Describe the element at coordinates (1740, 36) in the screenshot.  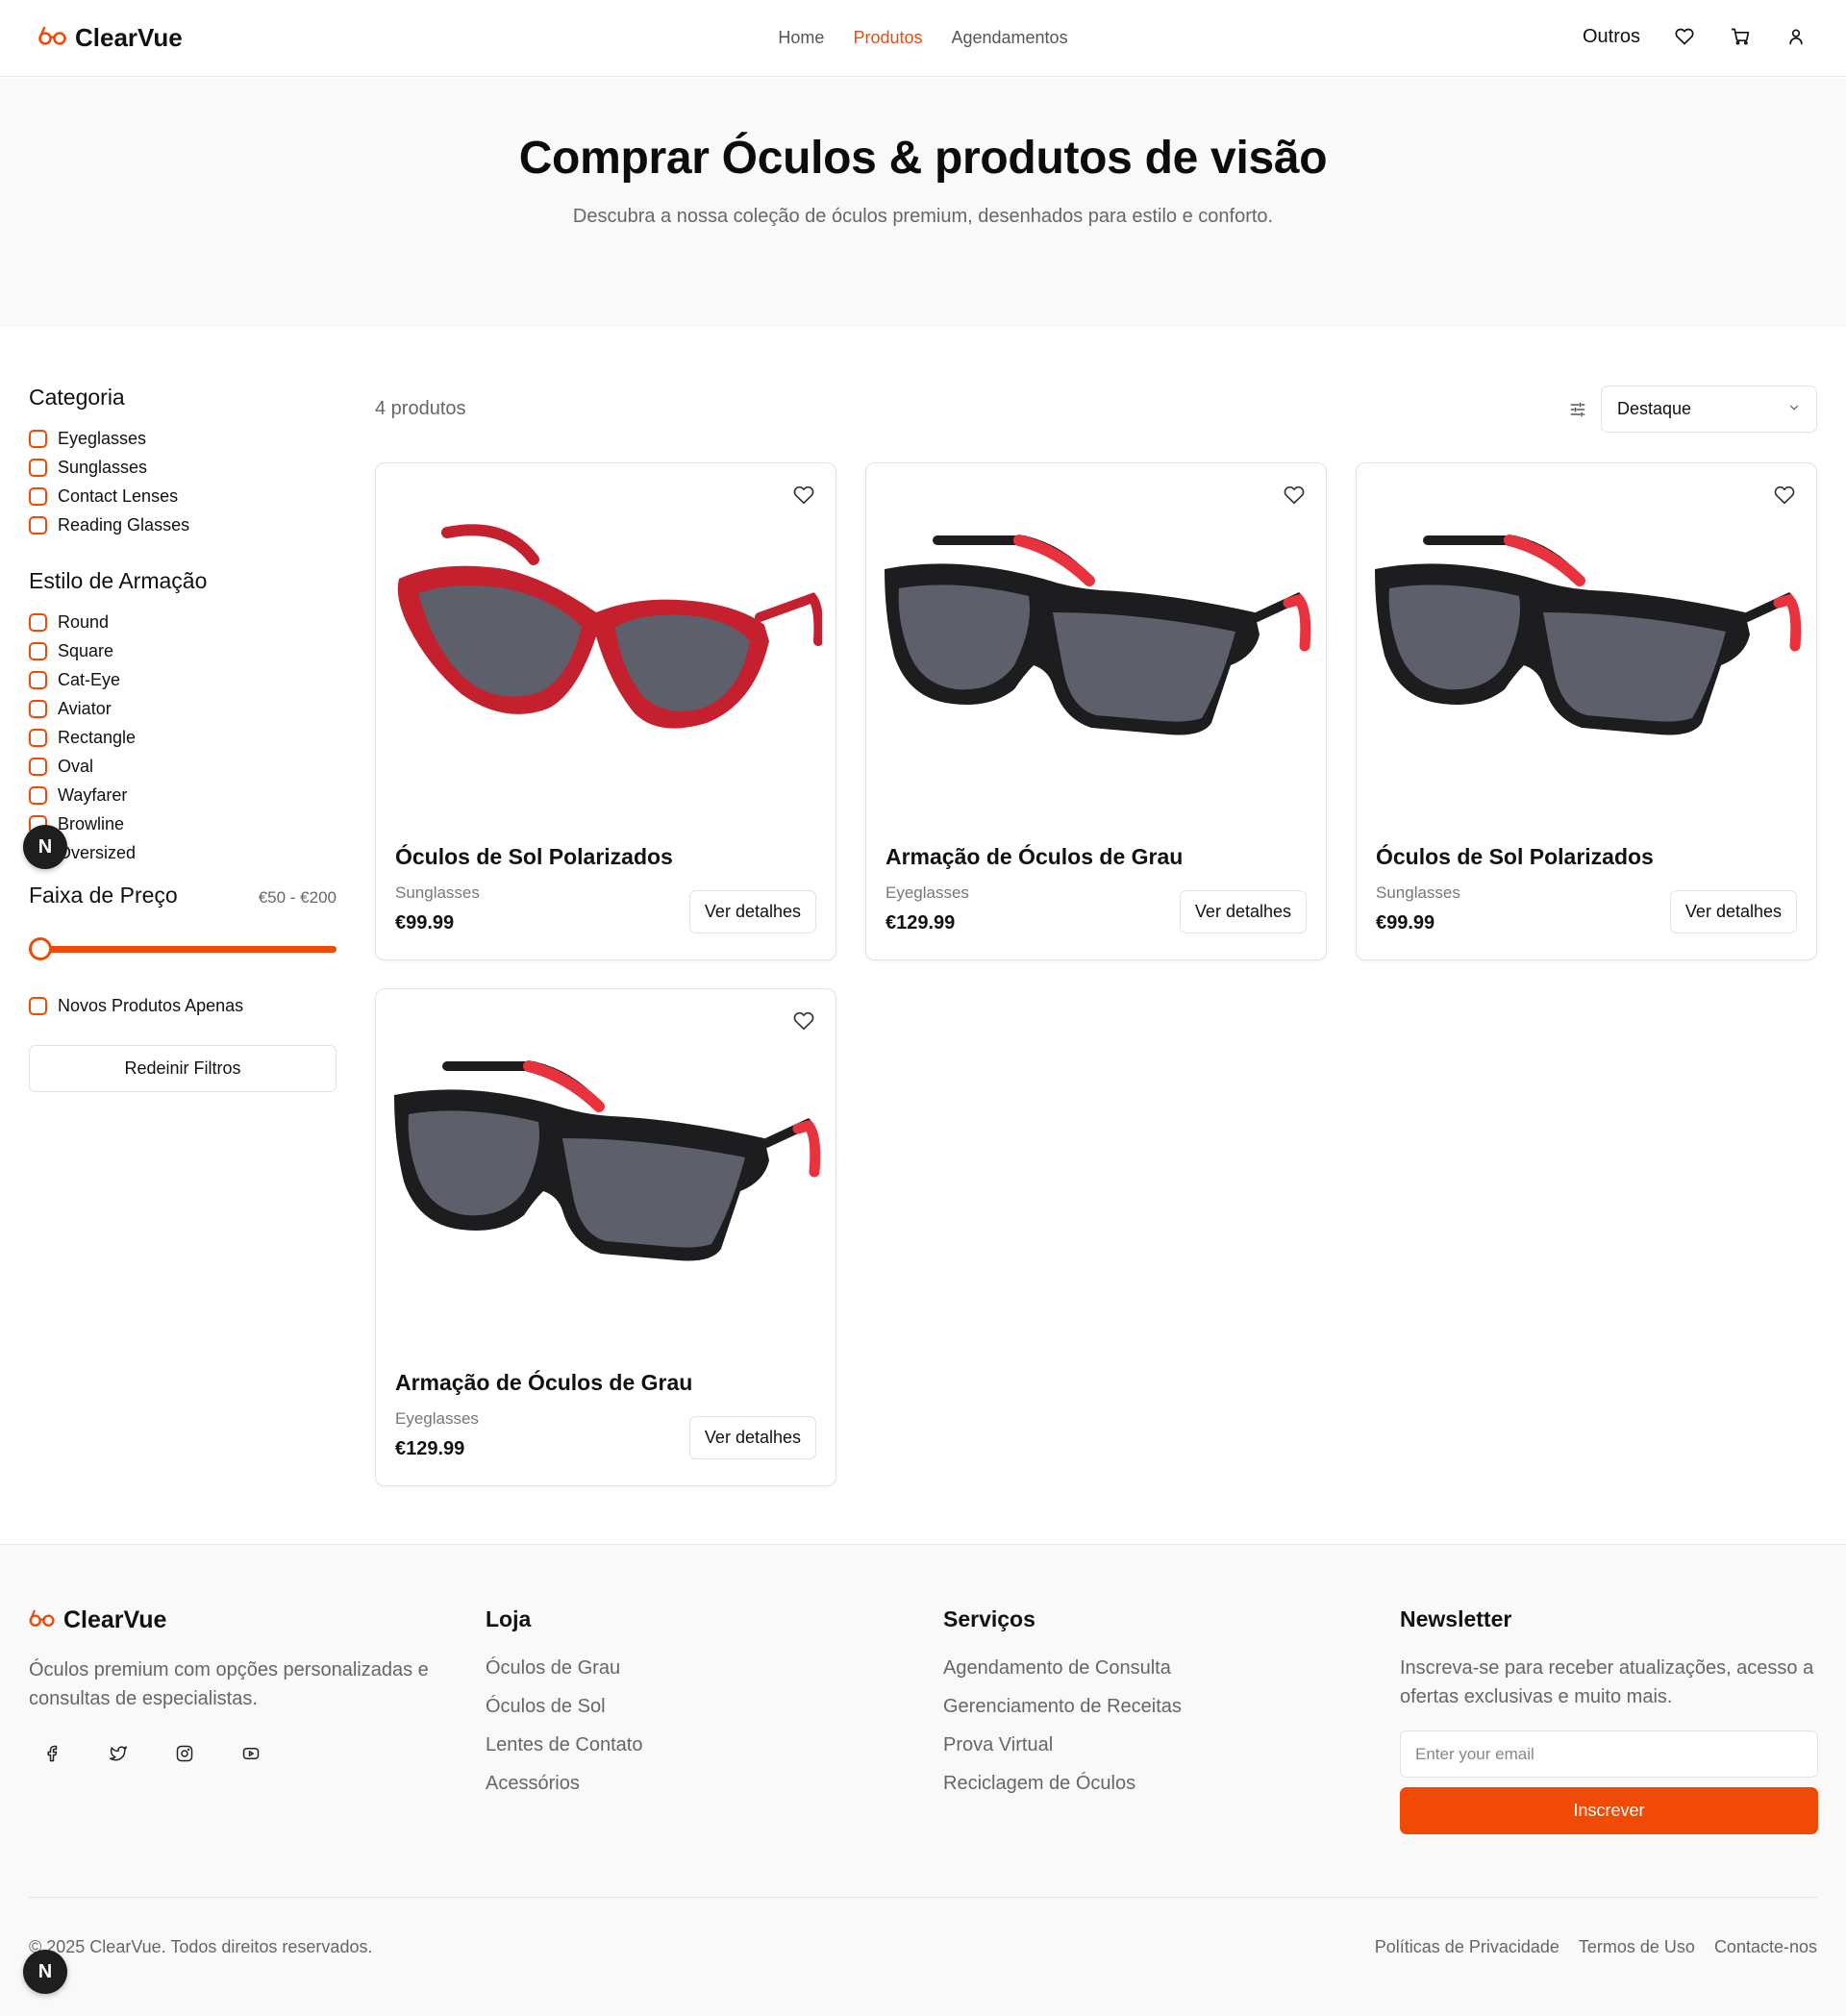
I see `cart-icon` at that location.